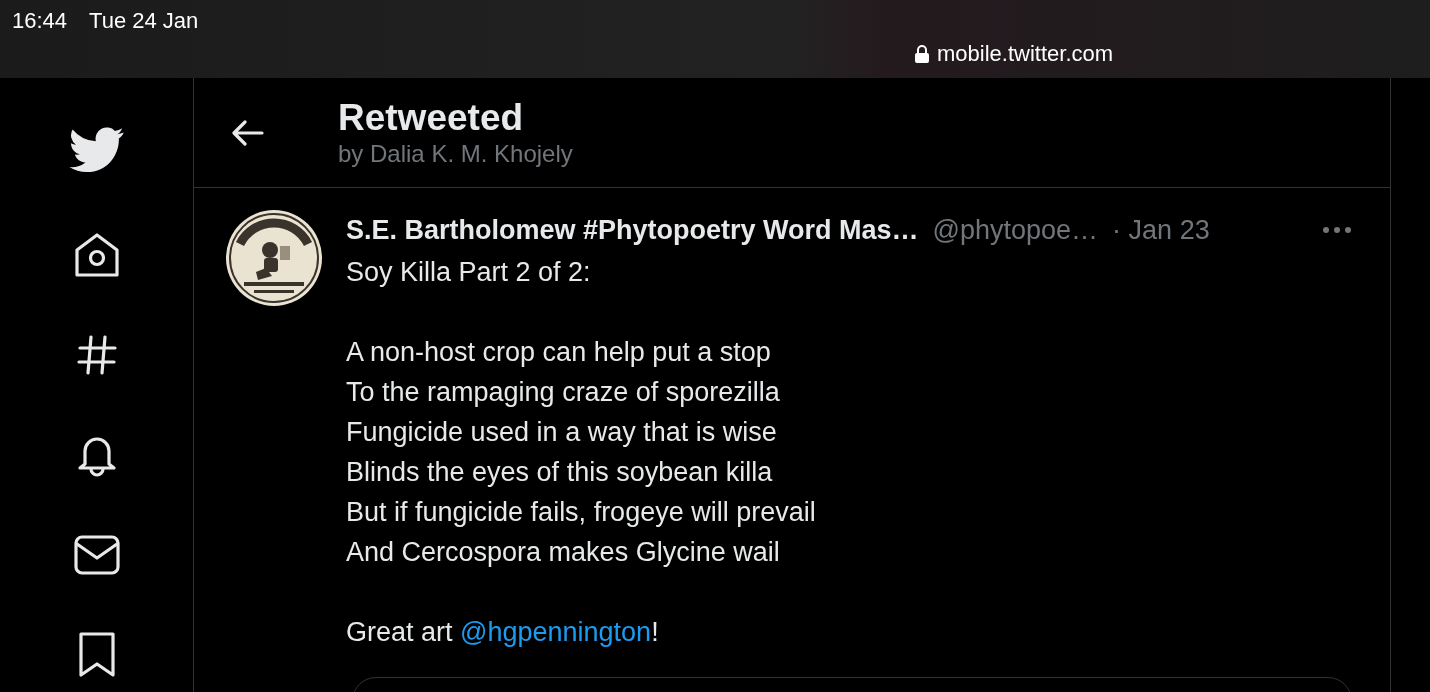 The image size is (1430, 692). What do you see at coordinates (1161, 230) in the screenshot?
I see `tweet-time: · Jan 23` at bounding box center [1161, 230].